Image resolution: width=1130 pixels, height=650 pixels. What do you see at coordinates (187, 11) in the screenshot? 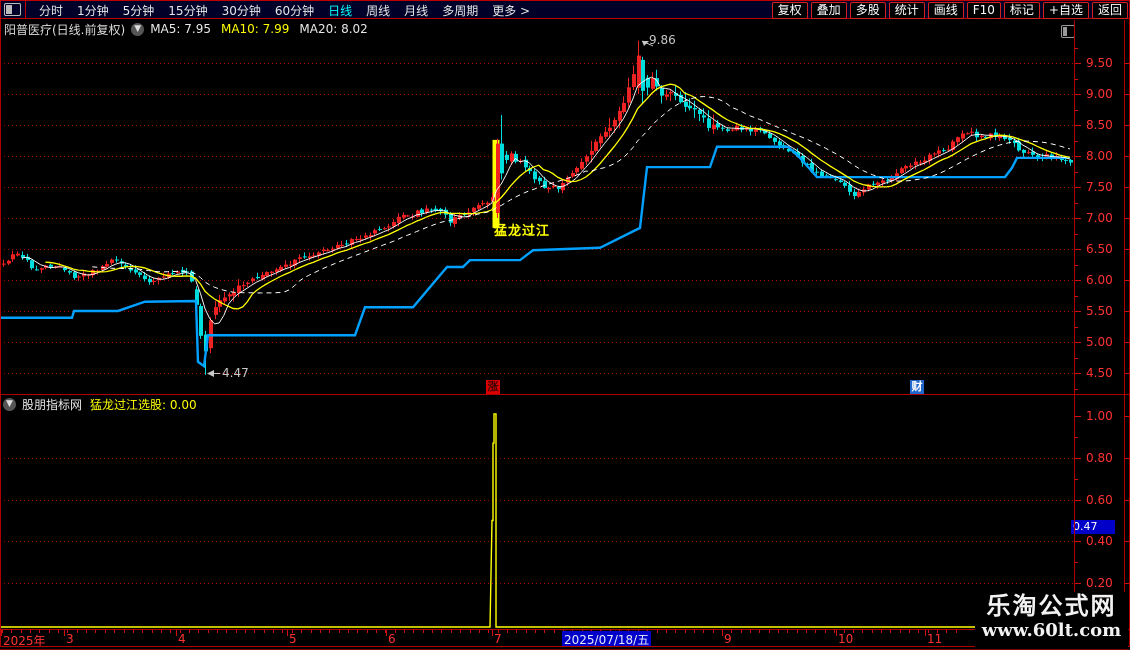
I see `menu-item-15分钟: 15分钟` at bounding box center [187, 11].